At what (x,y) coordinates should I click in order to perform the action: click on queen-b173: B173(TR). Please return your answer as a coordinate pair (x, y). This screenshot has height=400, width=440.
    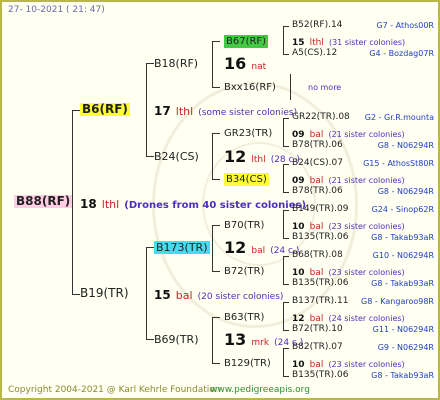
    Looking at the image, I should click on (182, 247).